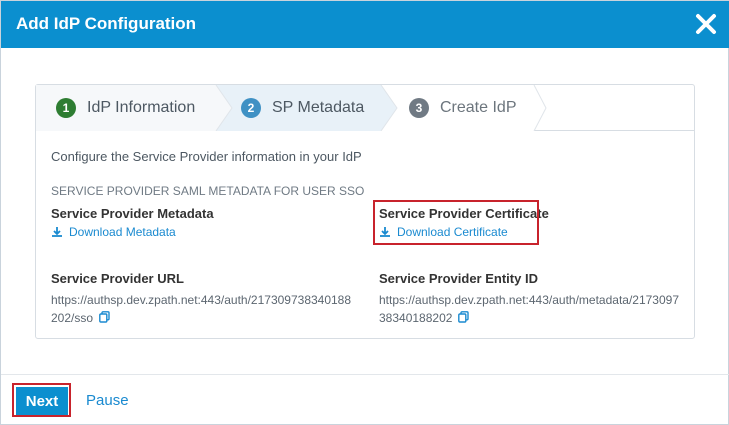 The width and height of the screenshot is (729, 425). I want to click on sp-metadata-label: Service Provider Metadata, so click(132, 213).